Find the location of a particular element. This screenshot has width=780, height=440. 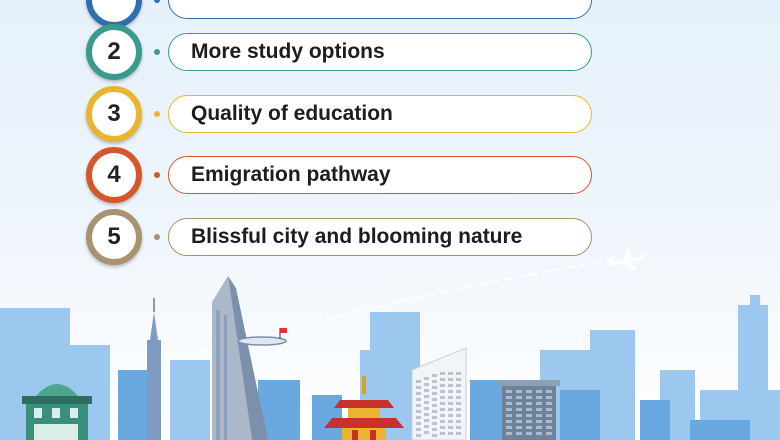

number-badge: 2 is located at coordinates (114, 52).